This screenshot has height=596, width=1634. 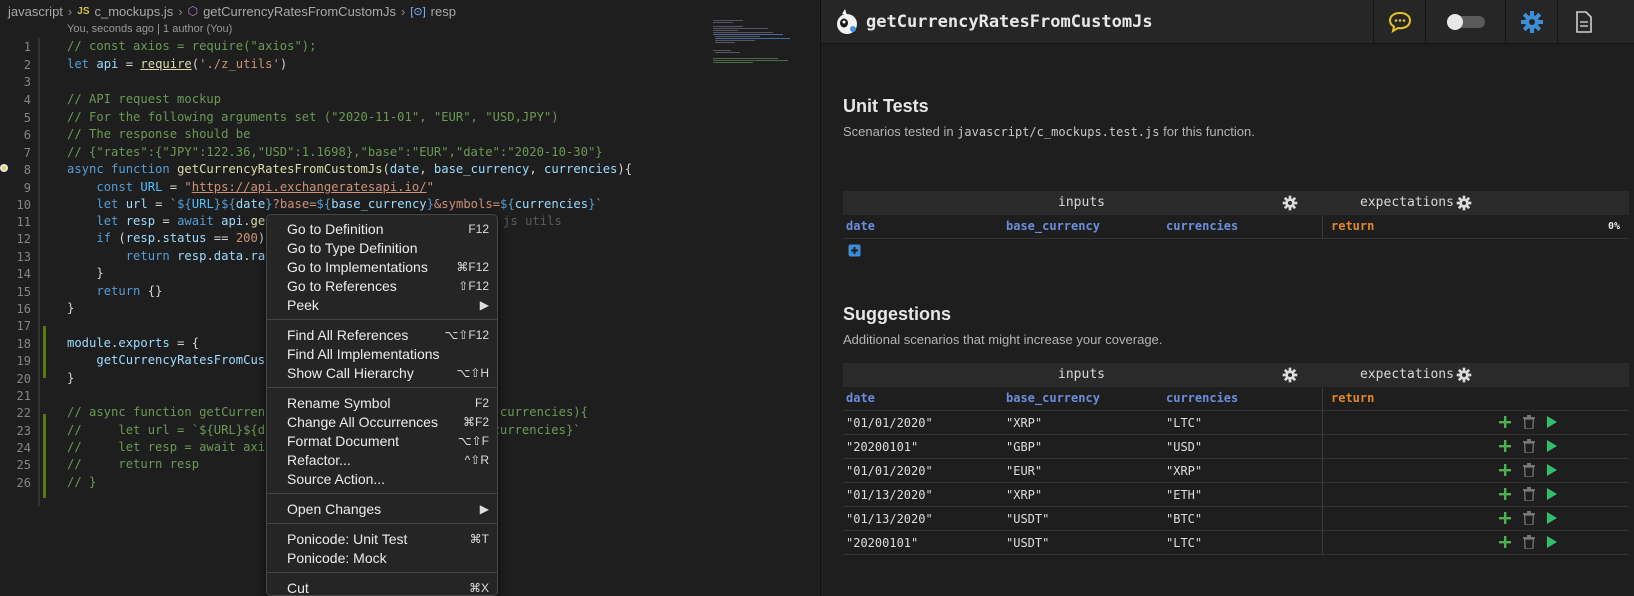 I want to click on code-line-26: // }, so click(x=81, y=482).